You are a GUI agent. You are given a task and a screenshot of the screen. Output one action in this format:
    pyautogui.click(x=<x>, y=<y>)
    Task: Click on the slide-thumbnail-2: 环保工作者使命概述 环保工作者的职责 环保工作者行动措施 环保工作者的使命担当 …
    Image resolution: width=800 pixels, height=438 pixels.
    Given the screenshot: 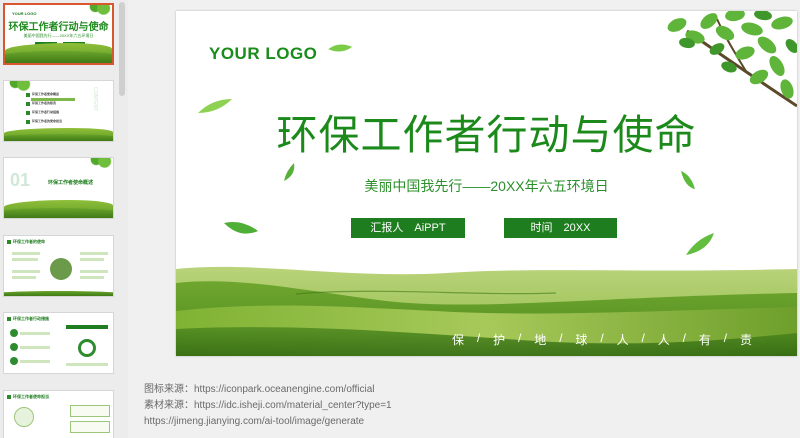 What is the action you would take?
    pyautogui.click(x=58, y=111)
    